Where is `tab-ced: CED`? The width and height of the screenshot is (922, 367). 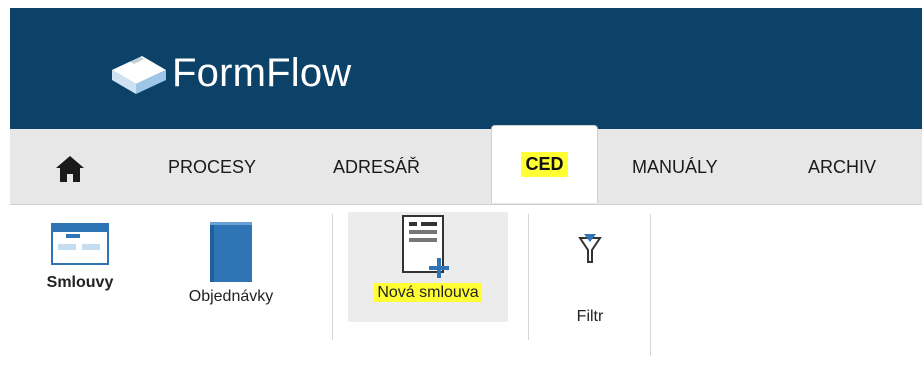
tab-ced: CED is located at coordinates (544, 164).